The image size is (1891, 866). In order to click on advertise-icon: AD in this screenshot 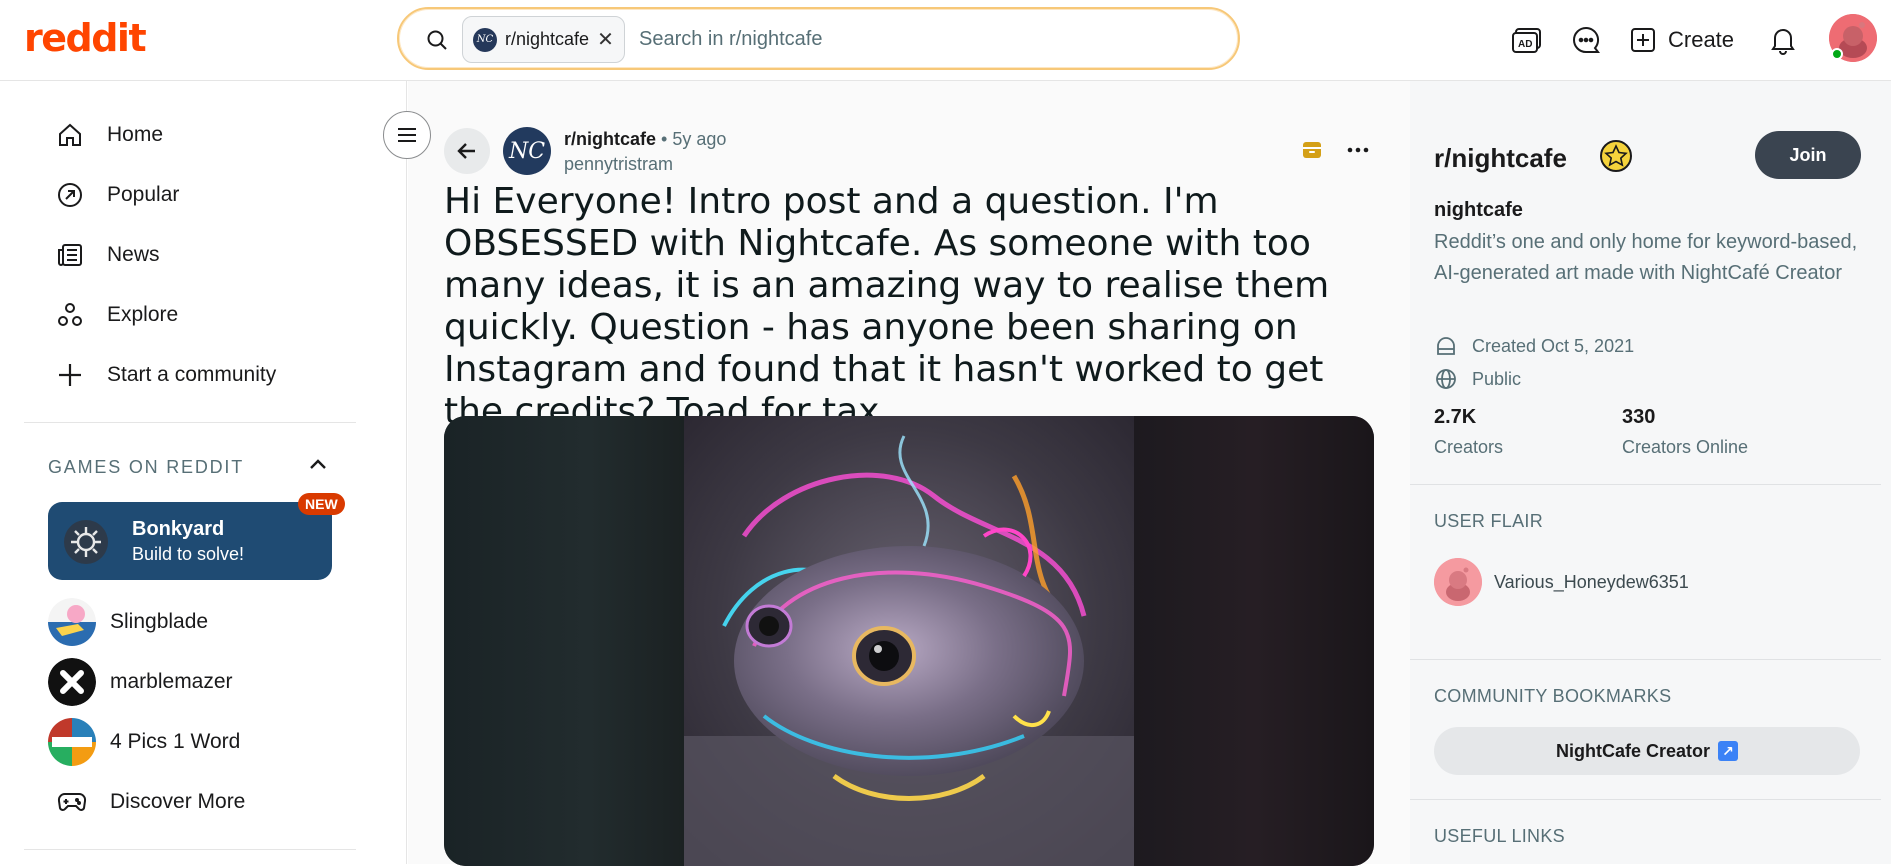, I will do `click(1527, 40)`.